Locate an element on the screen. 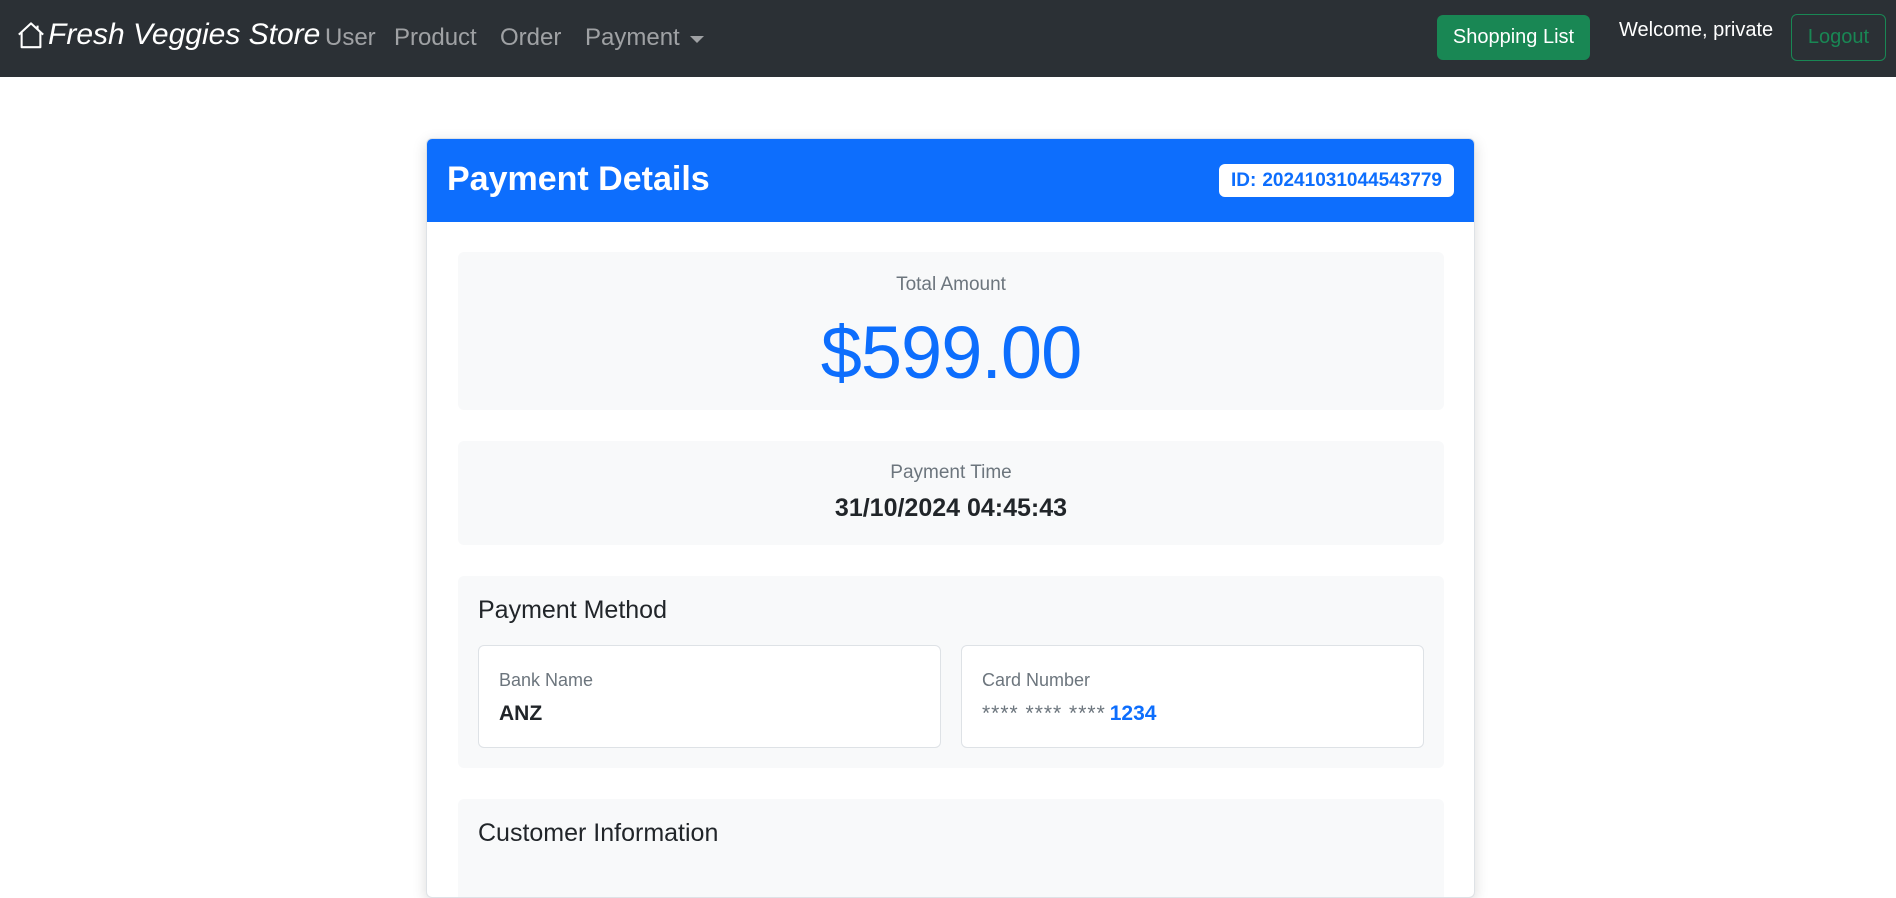  payment-time-panel: Payment Time 31/10/2024 04:45:43 is located at coordinates (951, 493).